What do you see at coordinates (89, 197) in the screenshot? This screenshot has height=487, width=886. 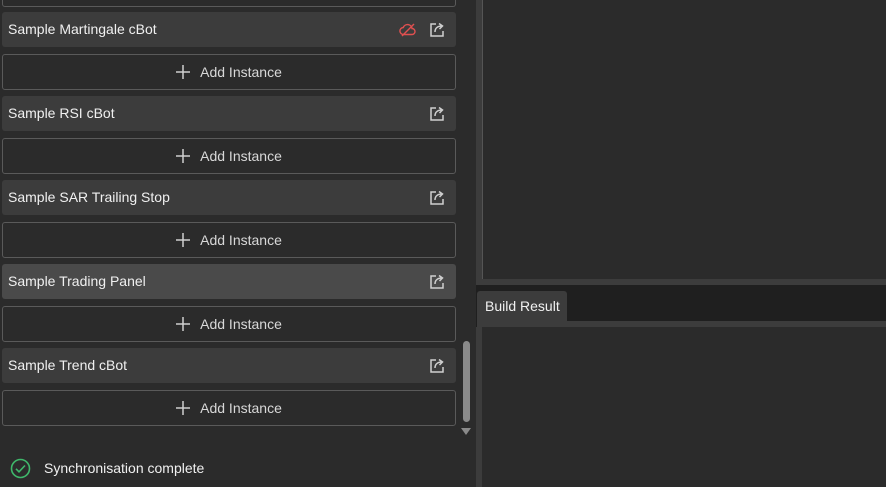 I see `bot-name: Sample SAR Trailing Stop` at bounding box center [89, 197].